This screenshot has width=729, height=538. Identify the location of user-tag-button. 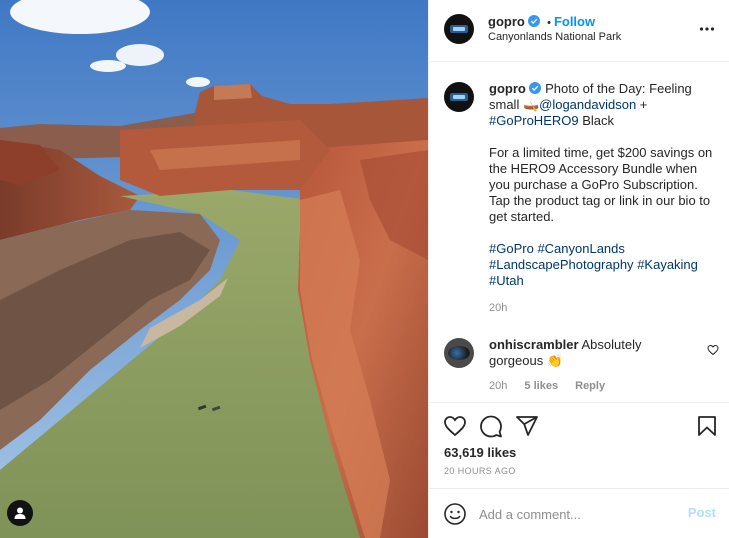
(20, 513).